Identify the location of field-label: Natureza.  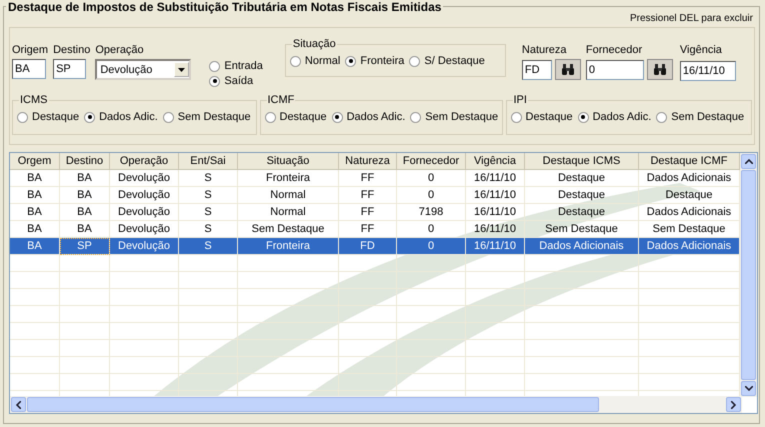
(545, 50).